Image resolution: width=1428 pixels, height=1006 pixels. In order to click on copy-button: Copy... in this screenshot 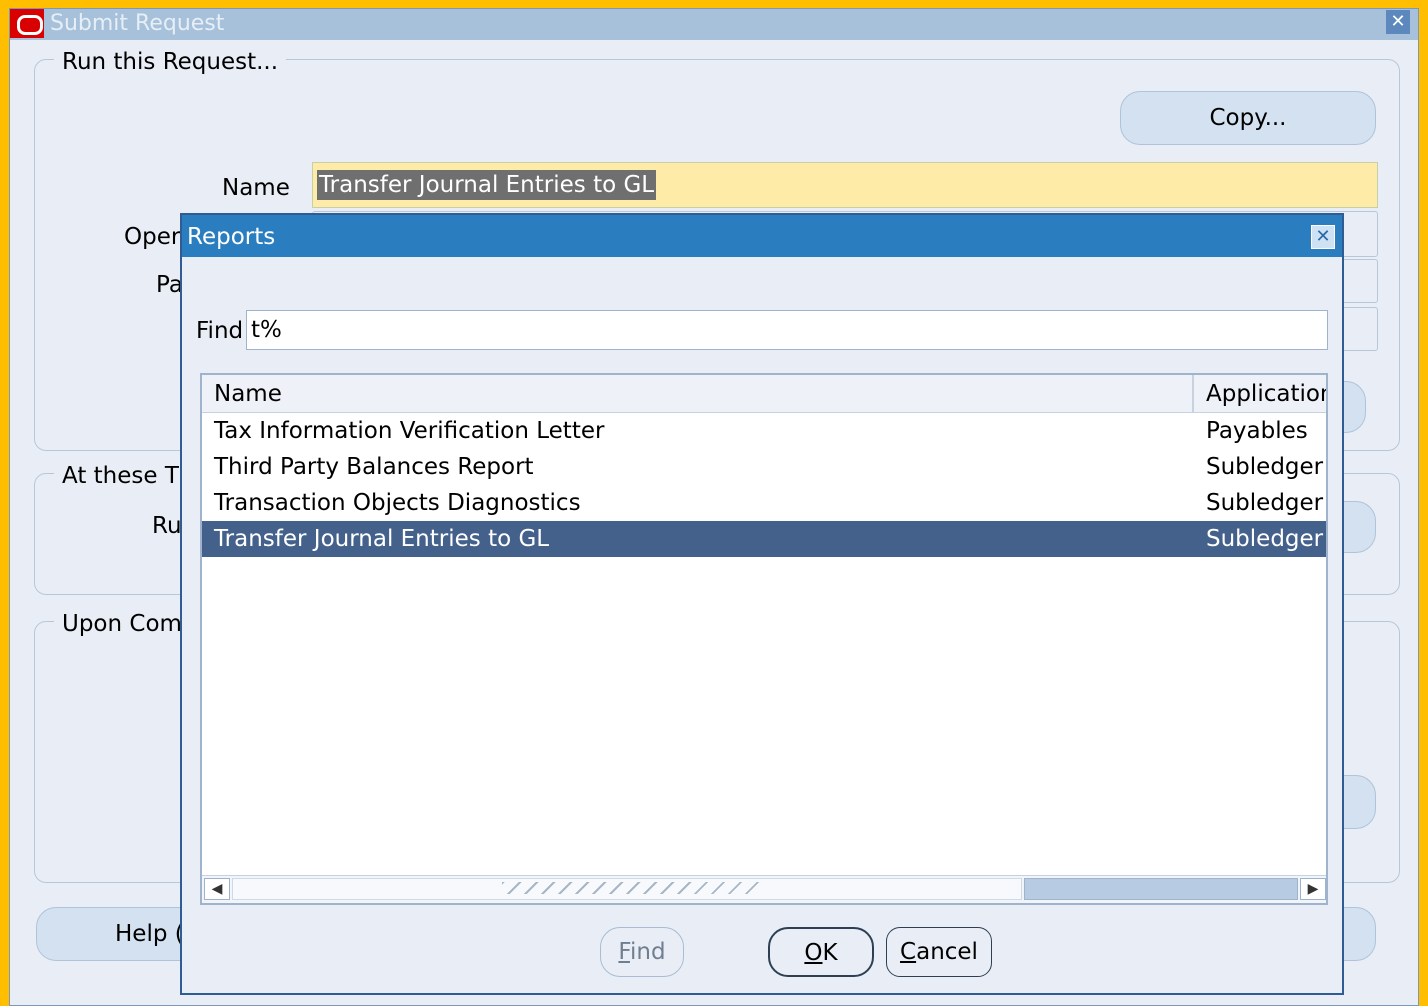, I will do `click(1248, 118)`.